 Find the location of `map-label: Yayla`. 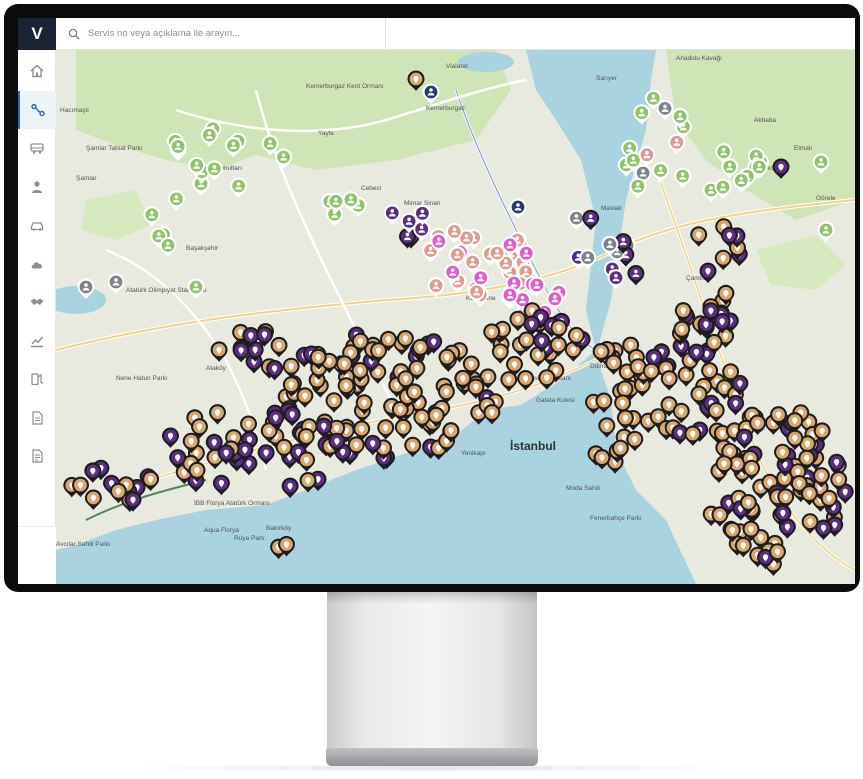

map-label: Yayla is located at coordinates (326, 133).